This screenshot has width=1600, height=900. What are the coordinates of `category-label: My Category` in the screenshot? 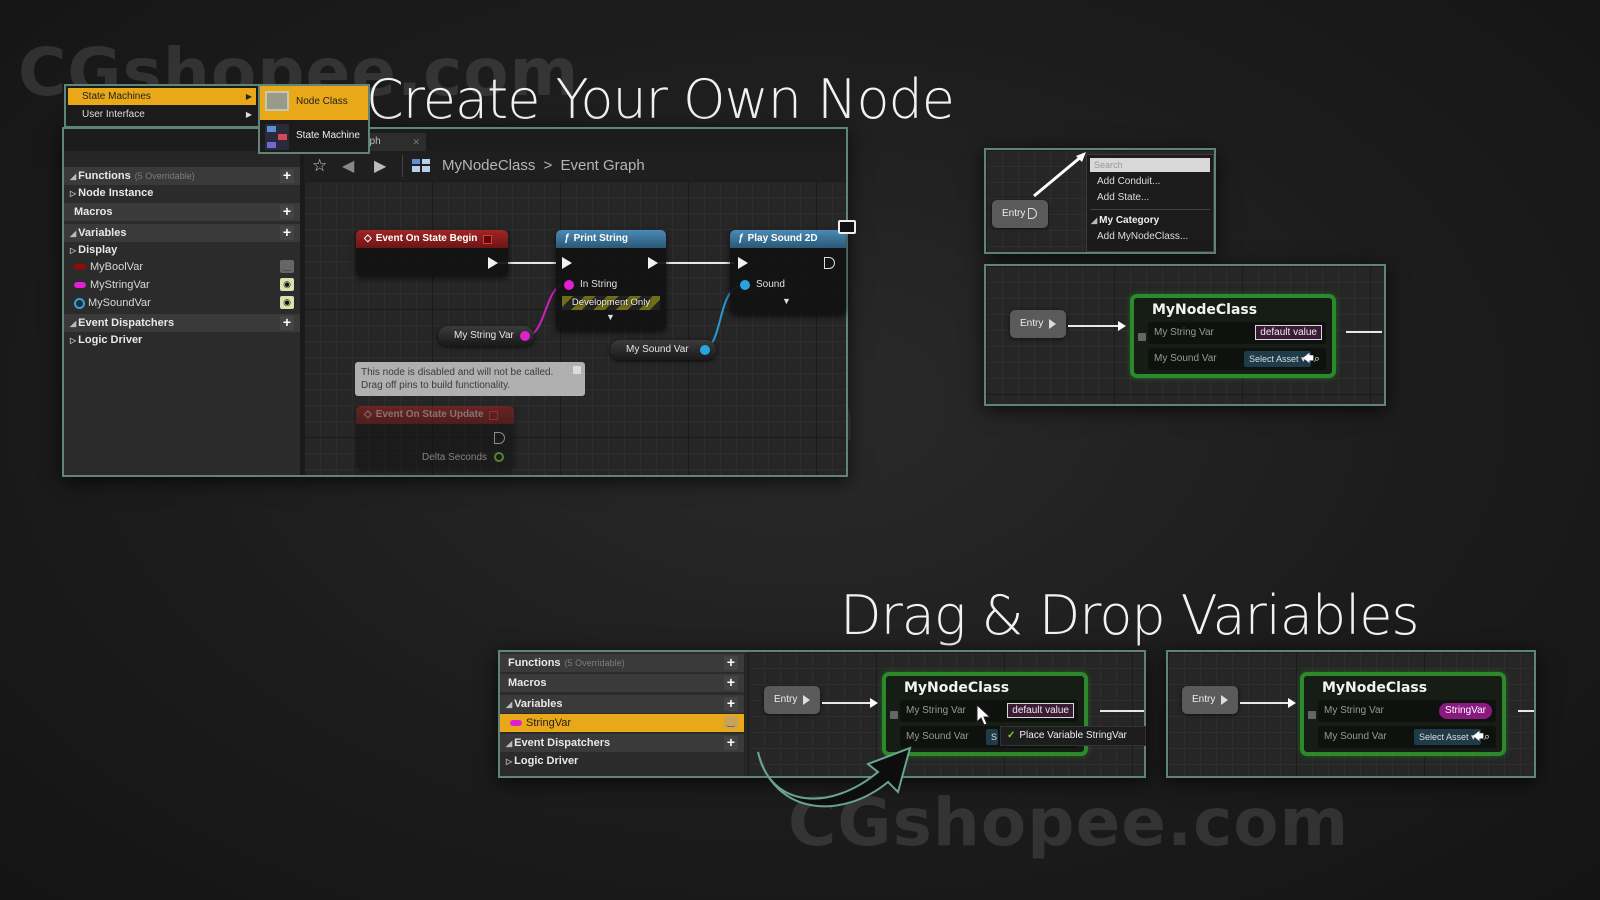 It's located at (1129, 220).